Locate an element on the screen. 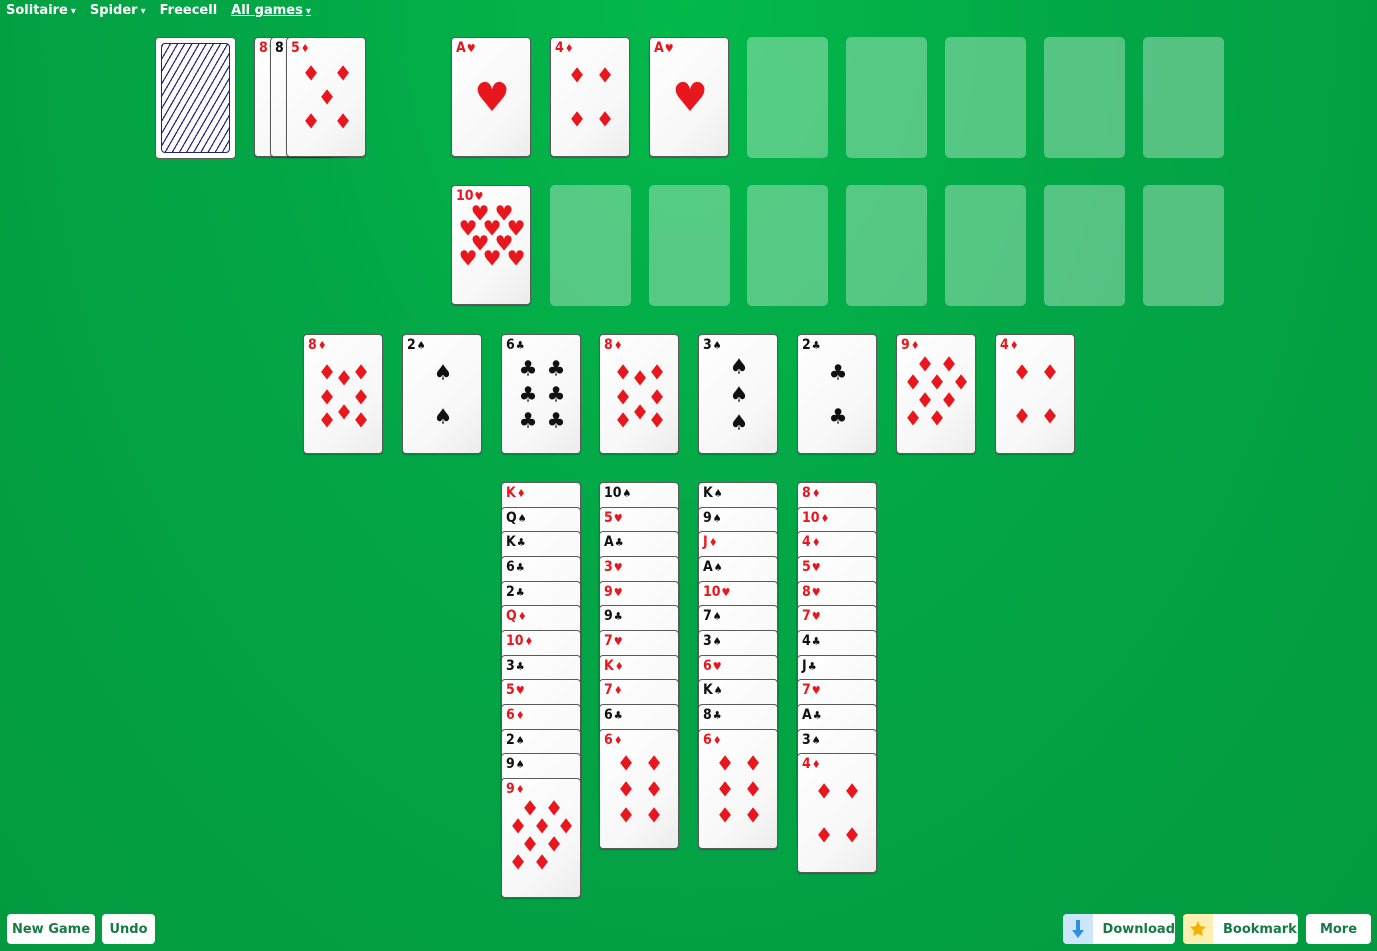 The image size is (1377, 951). nav-label: Spider is located at coordinates (113, 10).